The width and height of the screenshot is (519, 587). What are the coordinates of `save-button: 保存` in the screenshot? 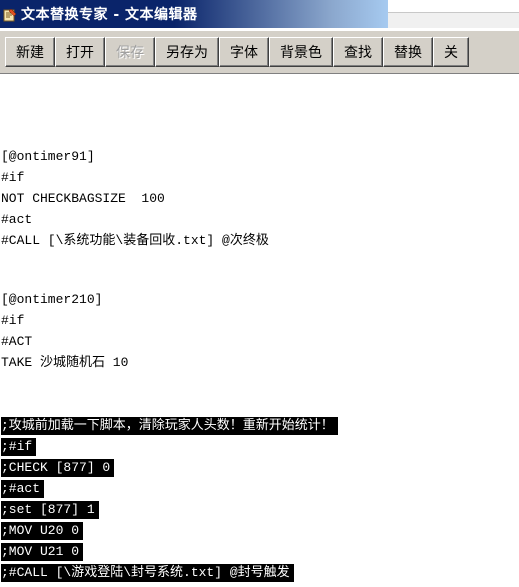 It's located at (130, 52).